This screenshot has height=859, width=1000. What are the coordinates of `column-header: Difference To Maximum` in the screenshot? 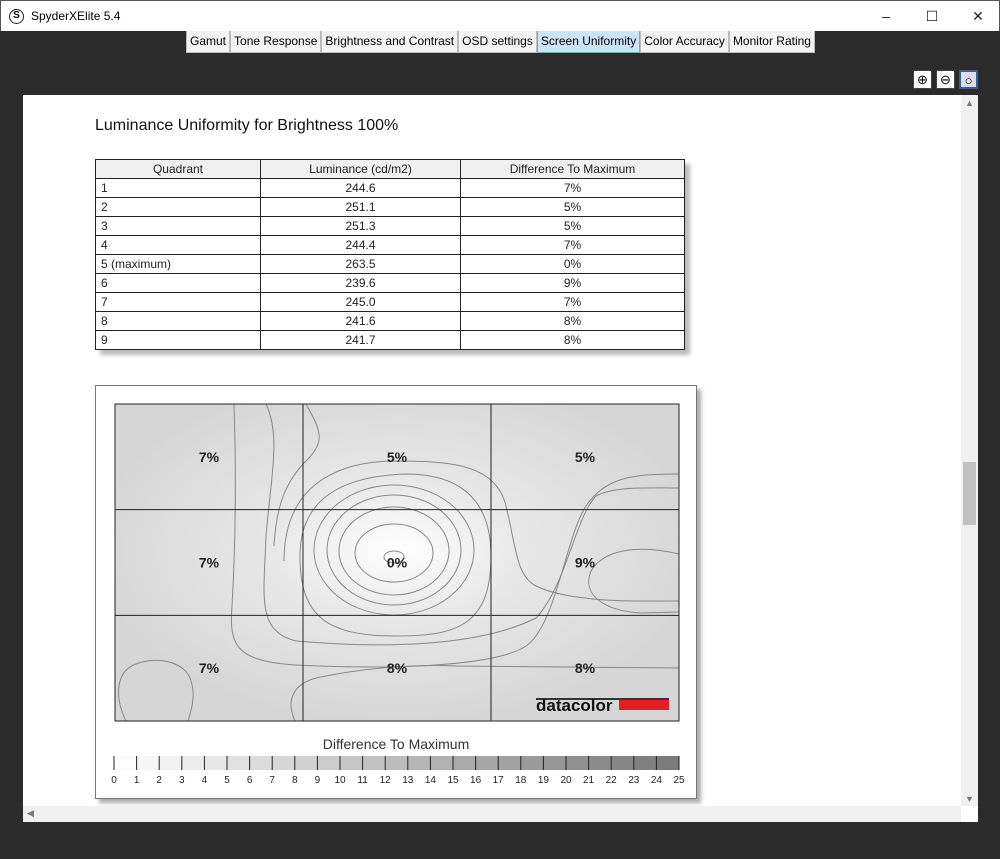 It's located at (572, 169).